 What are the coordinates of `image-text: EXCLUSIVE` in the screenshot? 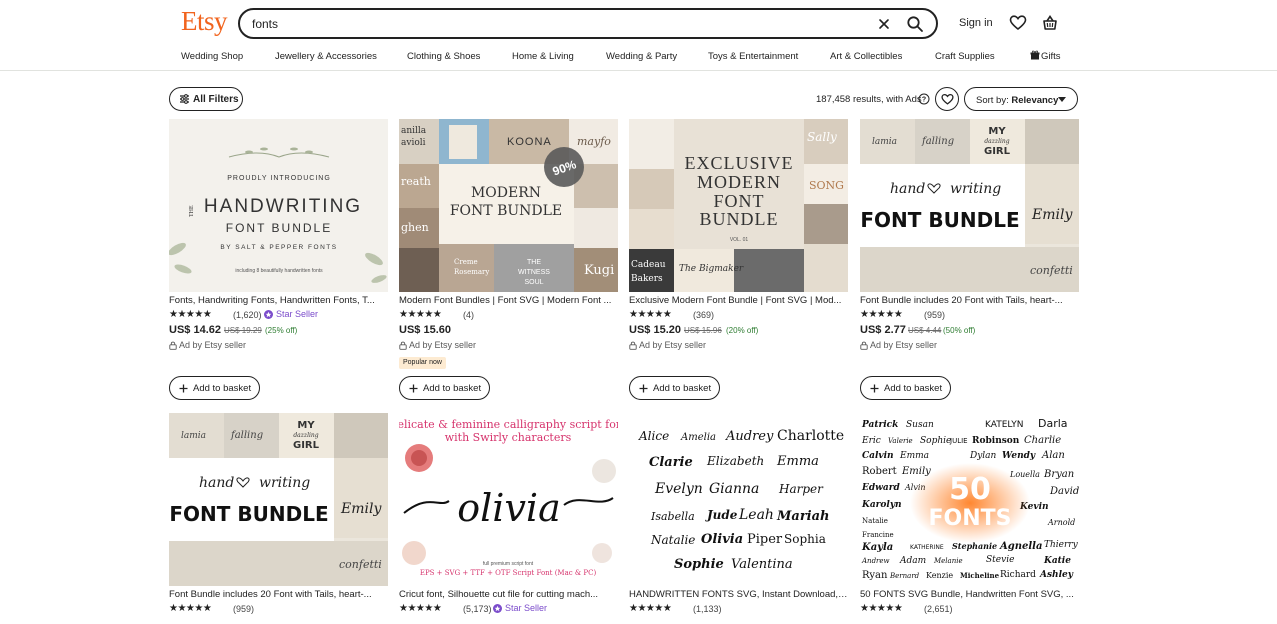 It's located at (739, 163).